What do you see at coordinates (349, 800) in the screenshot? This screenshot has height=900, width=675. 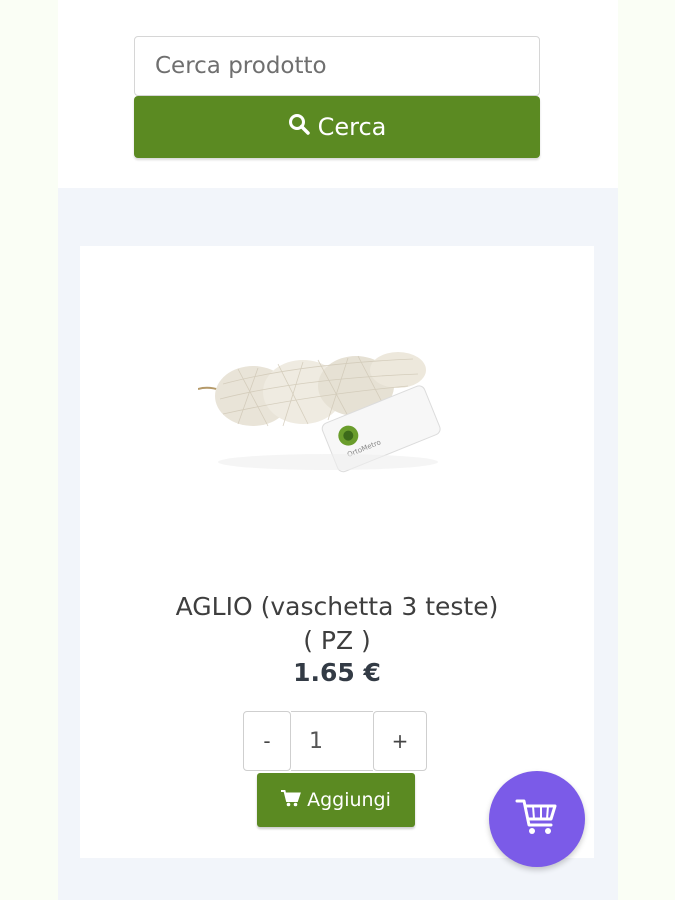 I see `add-to-cart-label: Aggiungi` at bounding box center [349, 800].